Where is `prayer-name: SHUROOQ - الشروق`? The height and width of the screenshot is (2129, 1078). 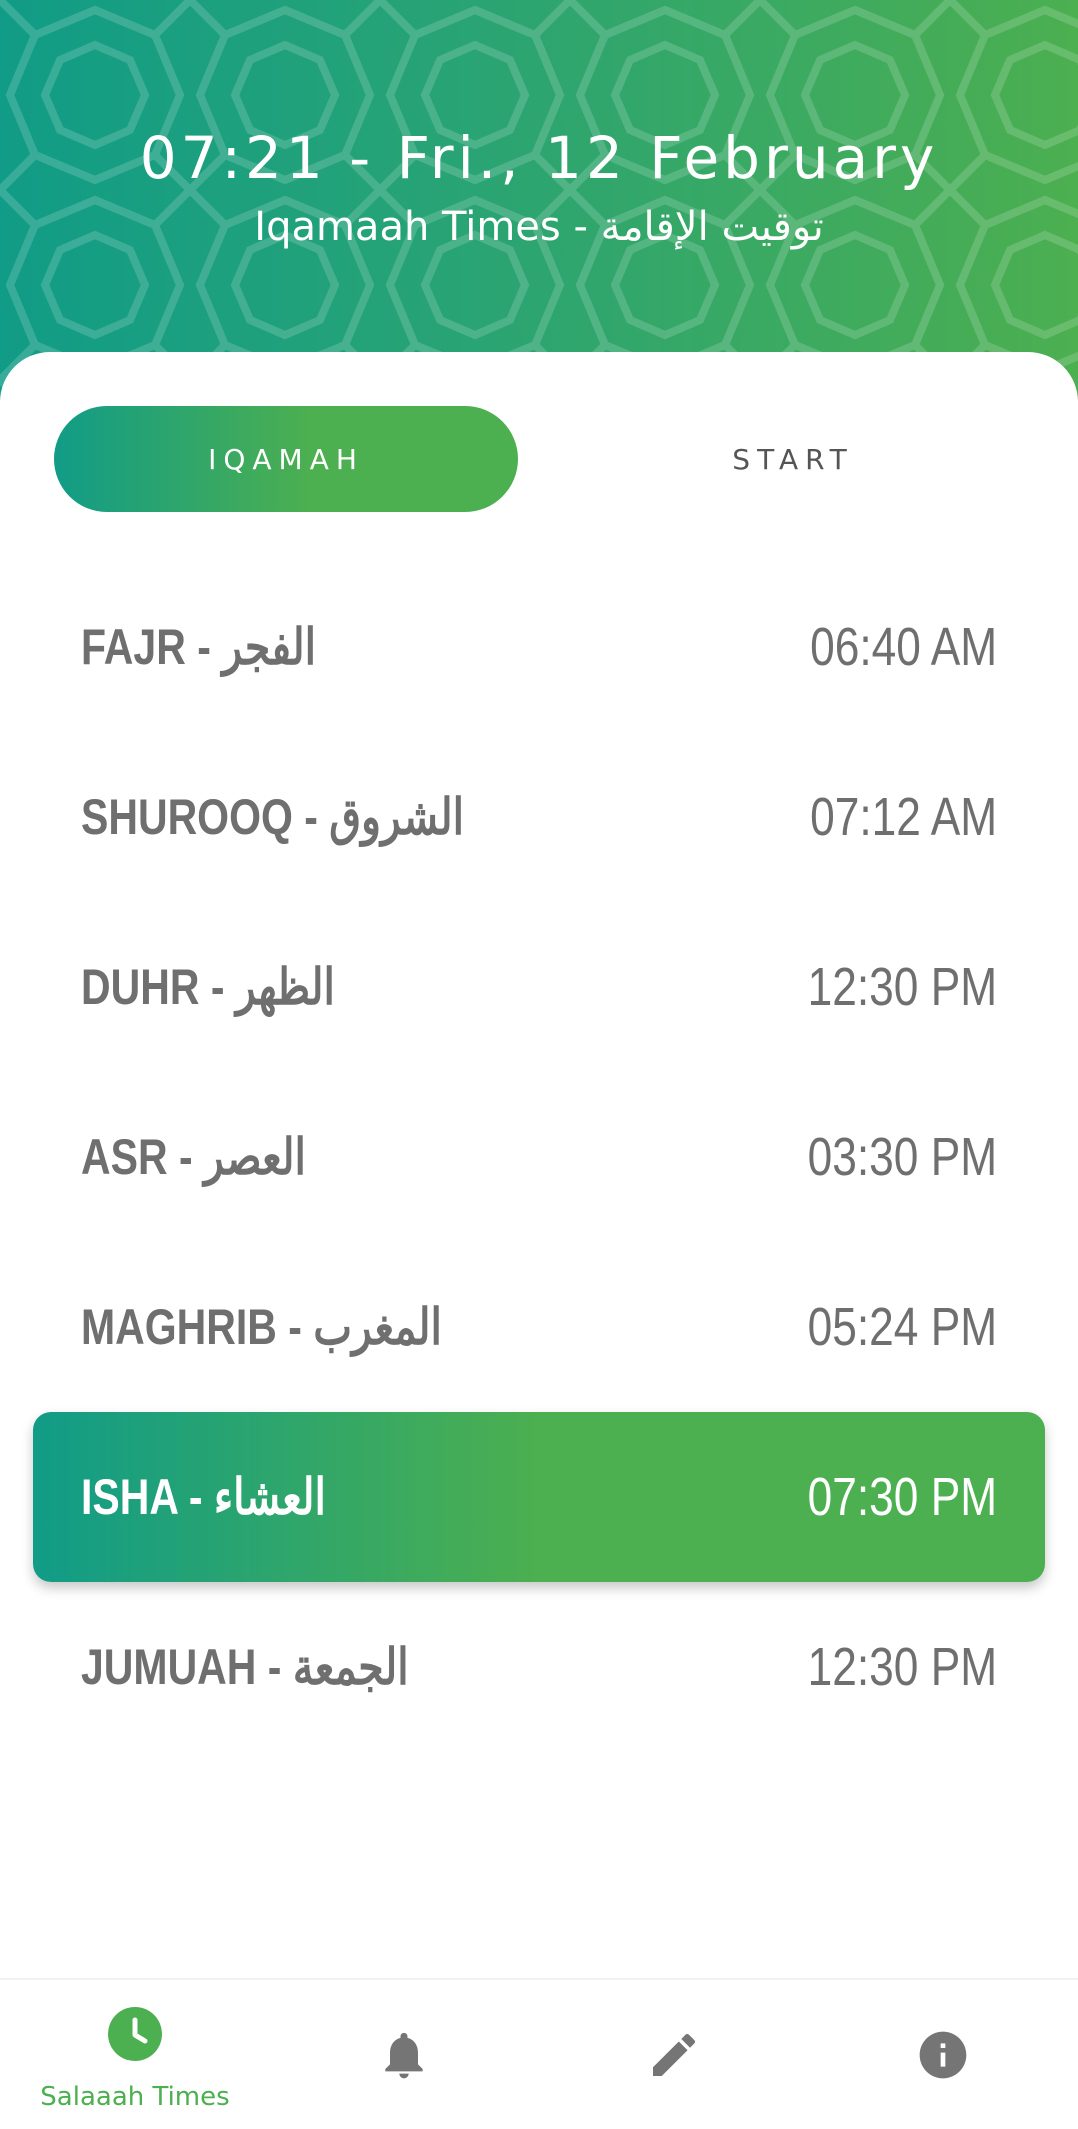
prayer-name: SHUROOQ - الشروق is located at coordinates (272, 817).